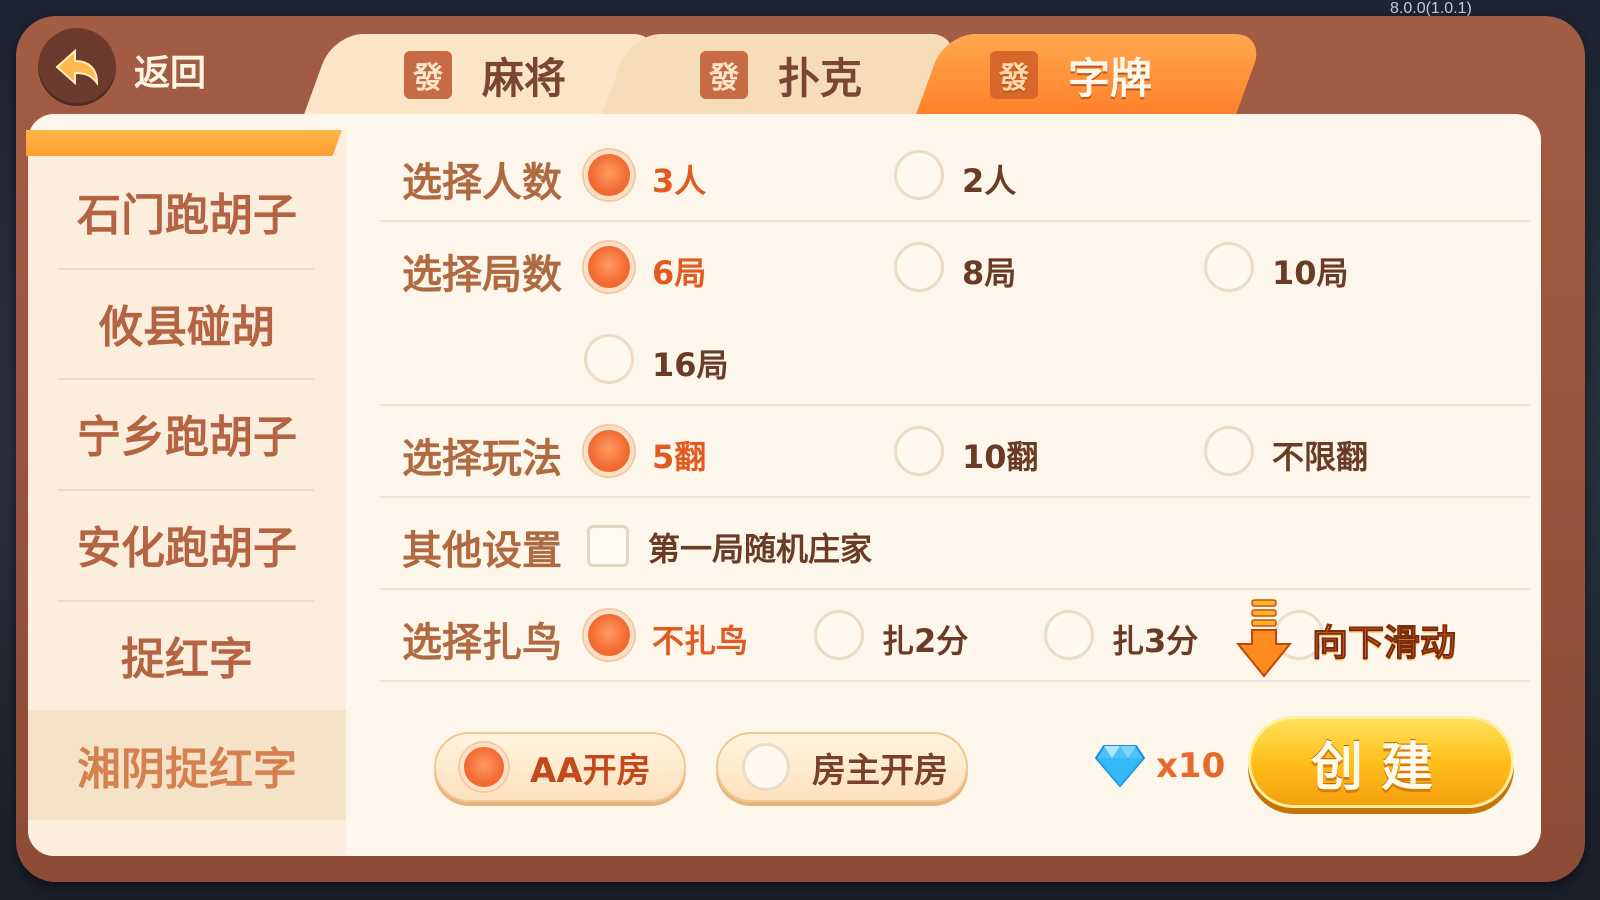 This screenshot has height=900, width=1600. I want to click on back-arrow-icon, so click(77, 67).